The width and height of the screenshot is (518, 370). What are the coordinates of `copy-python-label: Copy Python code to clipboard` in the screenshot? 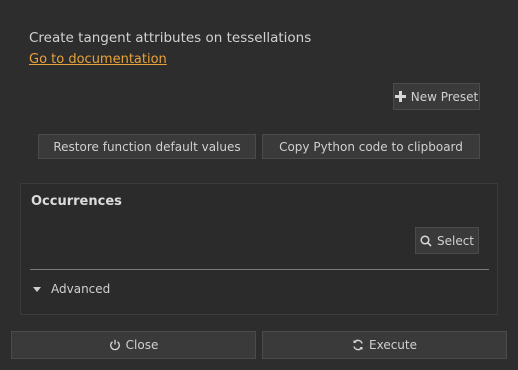 It's located at (371, 146).